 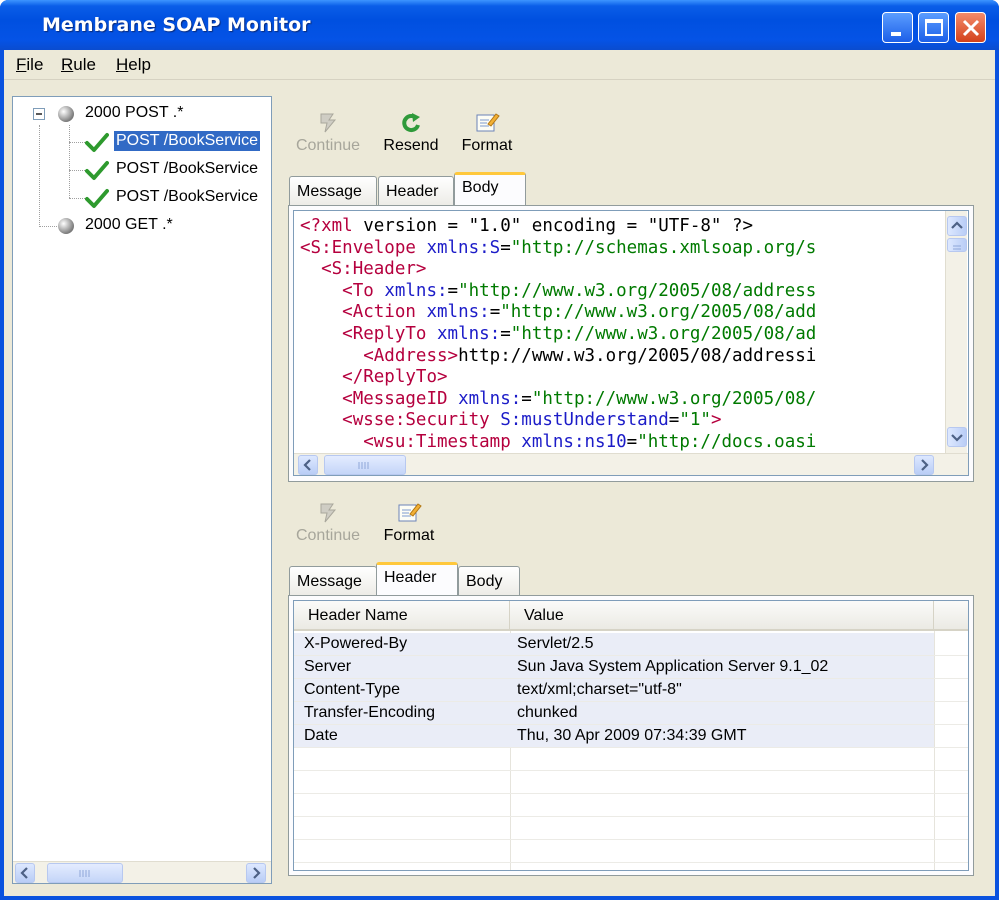 I want to click on tree-node-label: 2000 GET .*, so click(x=129, y=224).